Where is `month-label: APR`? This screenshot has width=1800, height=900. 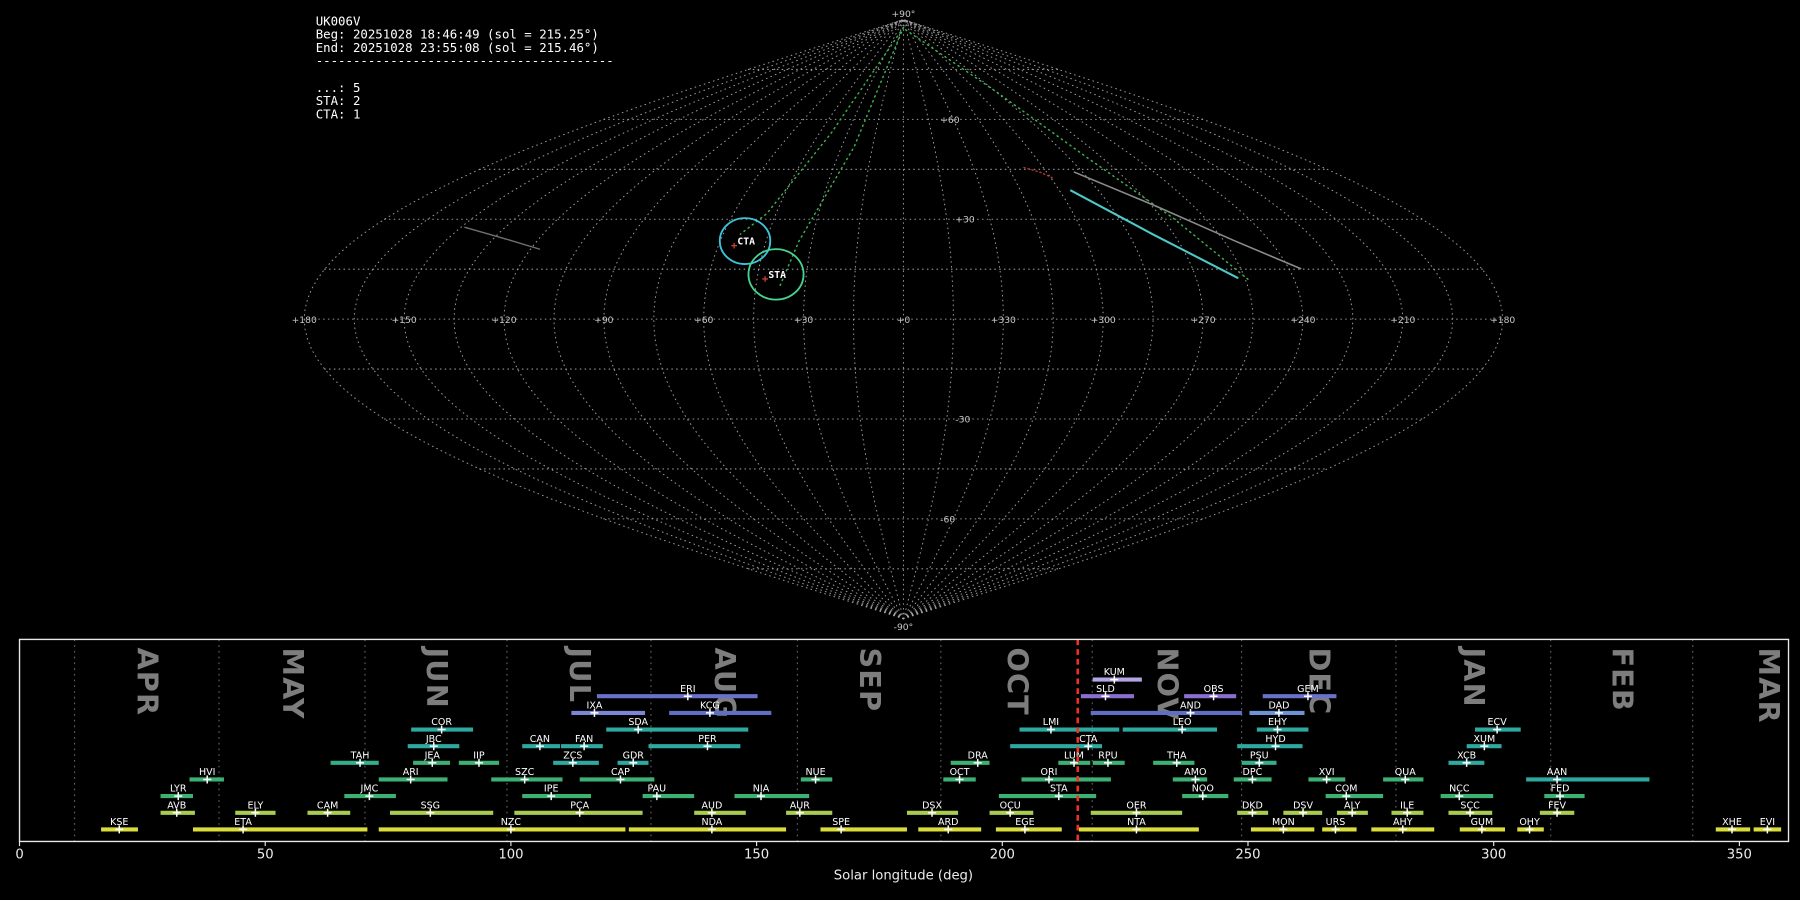
month-label: APR is located at coordinates (148, 681).